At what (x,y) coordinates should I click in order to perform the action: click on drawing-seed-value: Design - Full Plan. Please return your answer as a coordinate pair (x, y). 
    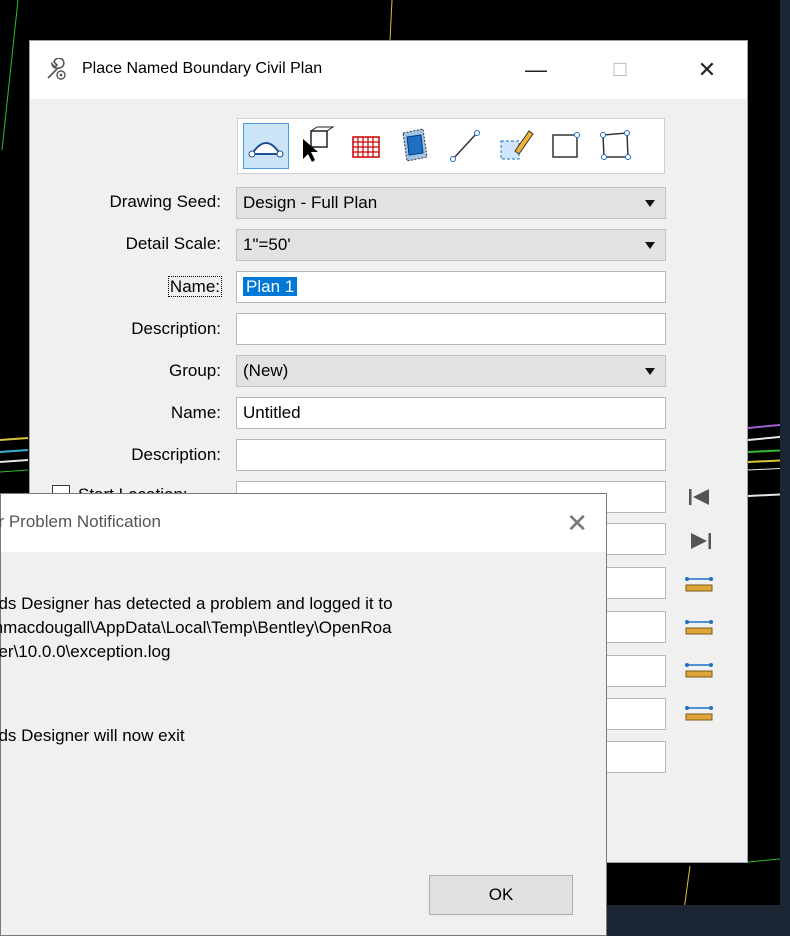
    Looking at the image, I should click on (310, 202).